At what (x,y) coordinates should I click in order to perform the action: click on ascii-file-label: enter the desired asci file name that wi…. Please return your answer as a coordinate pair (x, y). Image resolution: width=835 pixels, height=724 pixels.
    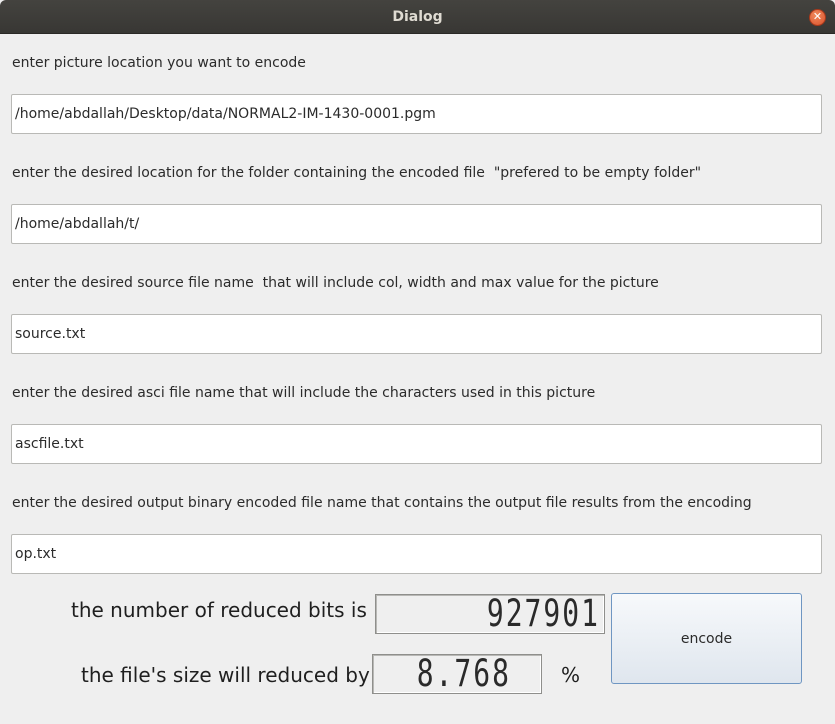
    Looking at the image, I should click on (304, 393).